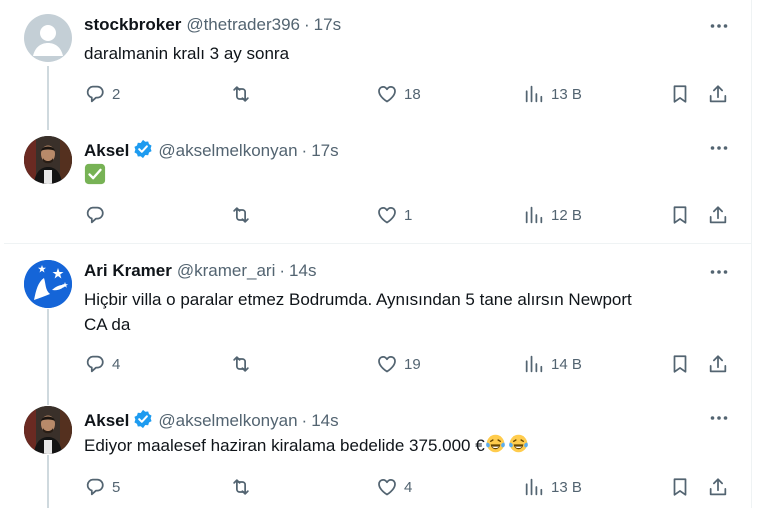  I want to click on reply-button: 2, so click(102, 94).